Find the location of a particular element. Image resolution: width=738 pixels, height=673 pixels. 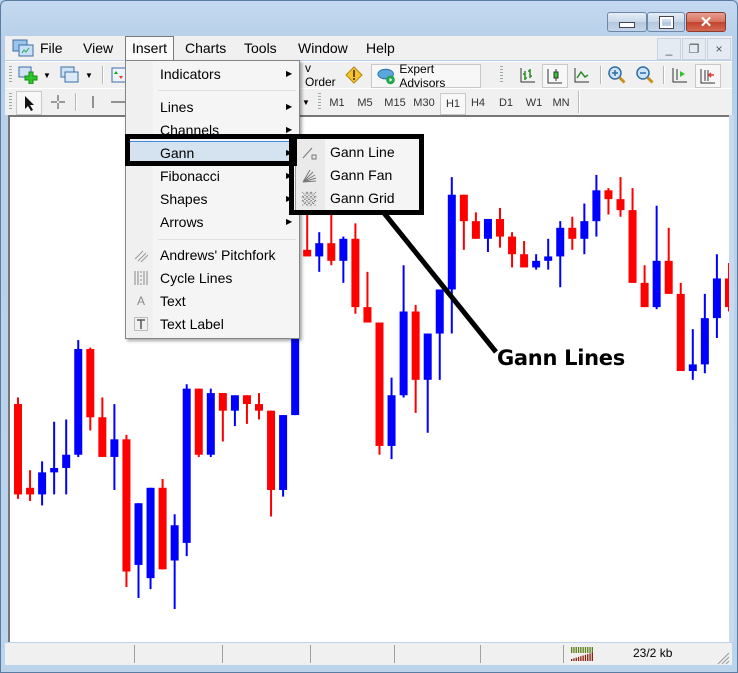

chart-shift-button is located at coordinates (680, 75).